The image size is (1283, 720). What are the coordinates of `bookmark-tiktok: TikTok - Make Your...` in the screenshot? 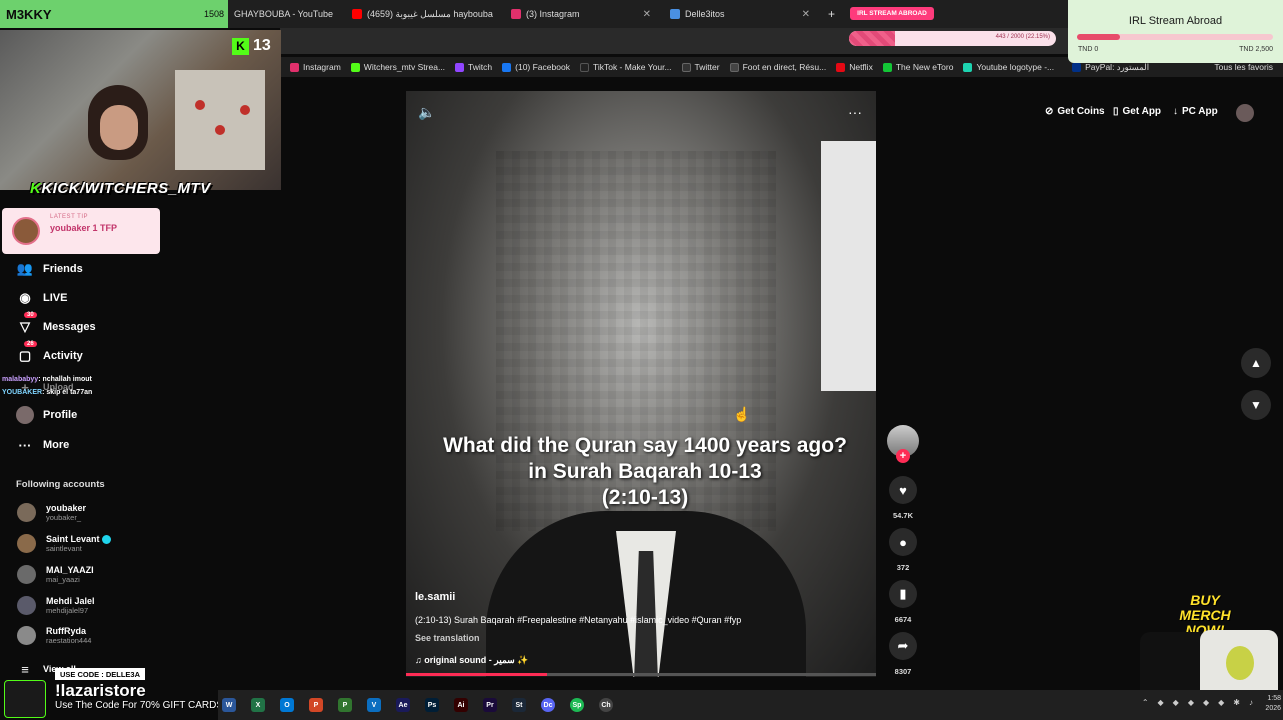 It's located at (625, 67).